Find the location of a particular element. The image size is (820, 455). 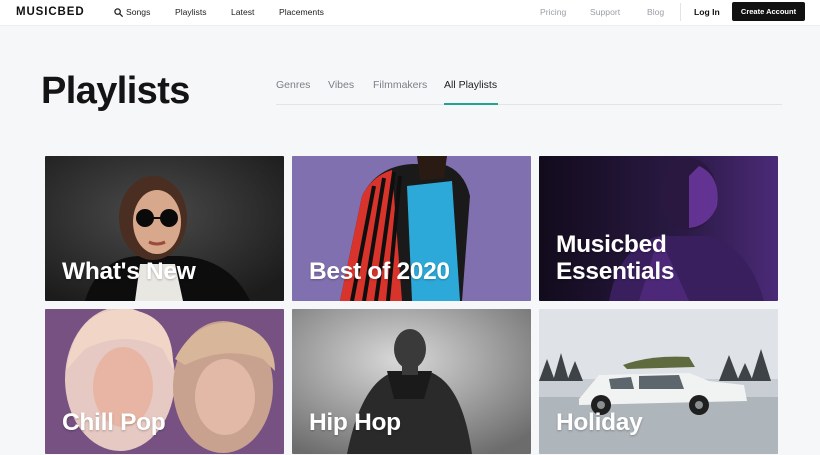

tab-all-playlists: All Playlists is located at coordinates (470, 85).